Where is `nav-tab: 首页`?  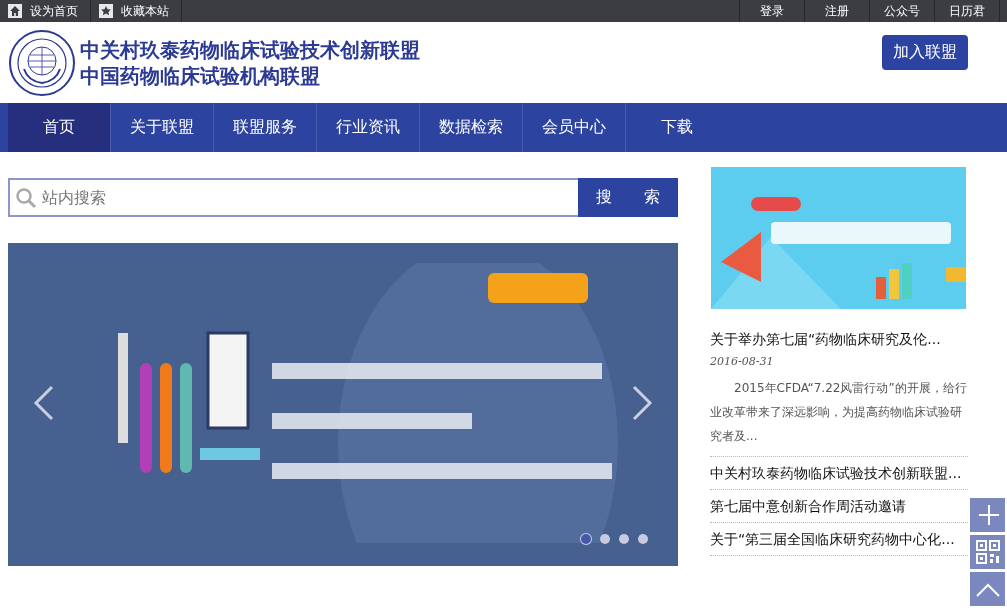 nav-tab: 首页 is located at coordinates (59, 127).